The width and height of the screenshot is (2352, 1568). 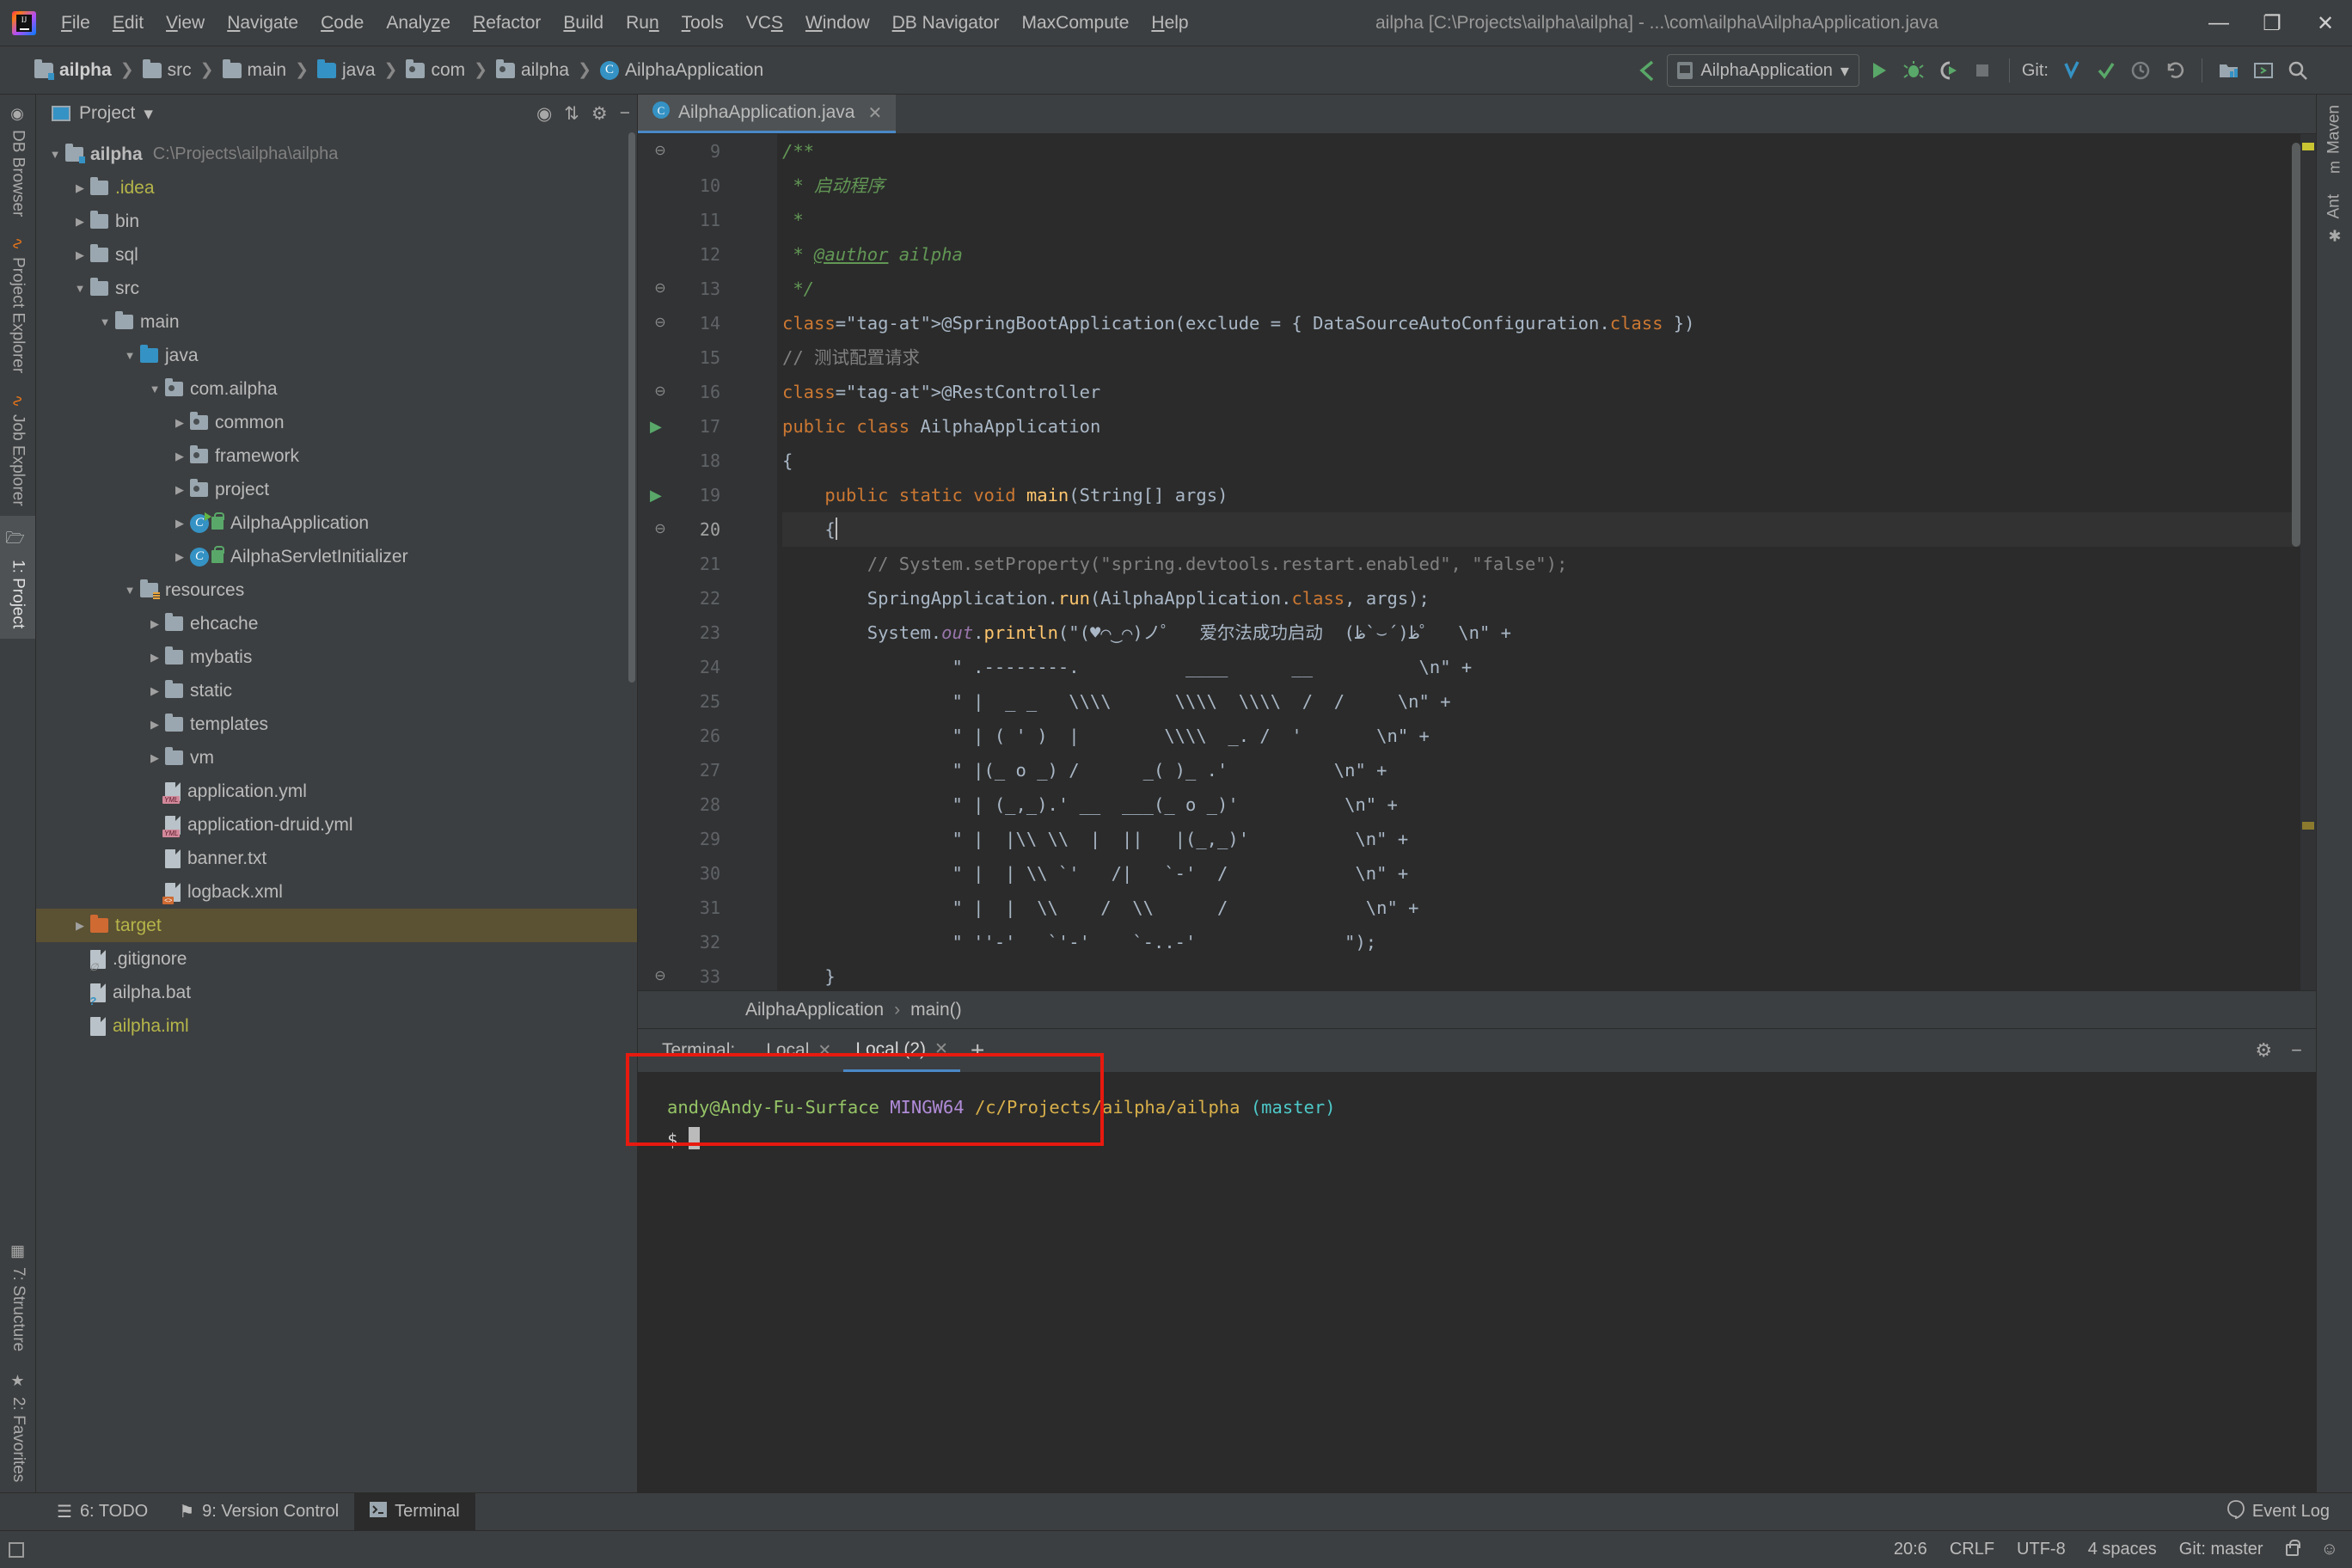 What do you see at coordinates (2278, 1511) in the screenshot?
I see `event-log-button: Event Log` at bounding box center [2278, 1511].